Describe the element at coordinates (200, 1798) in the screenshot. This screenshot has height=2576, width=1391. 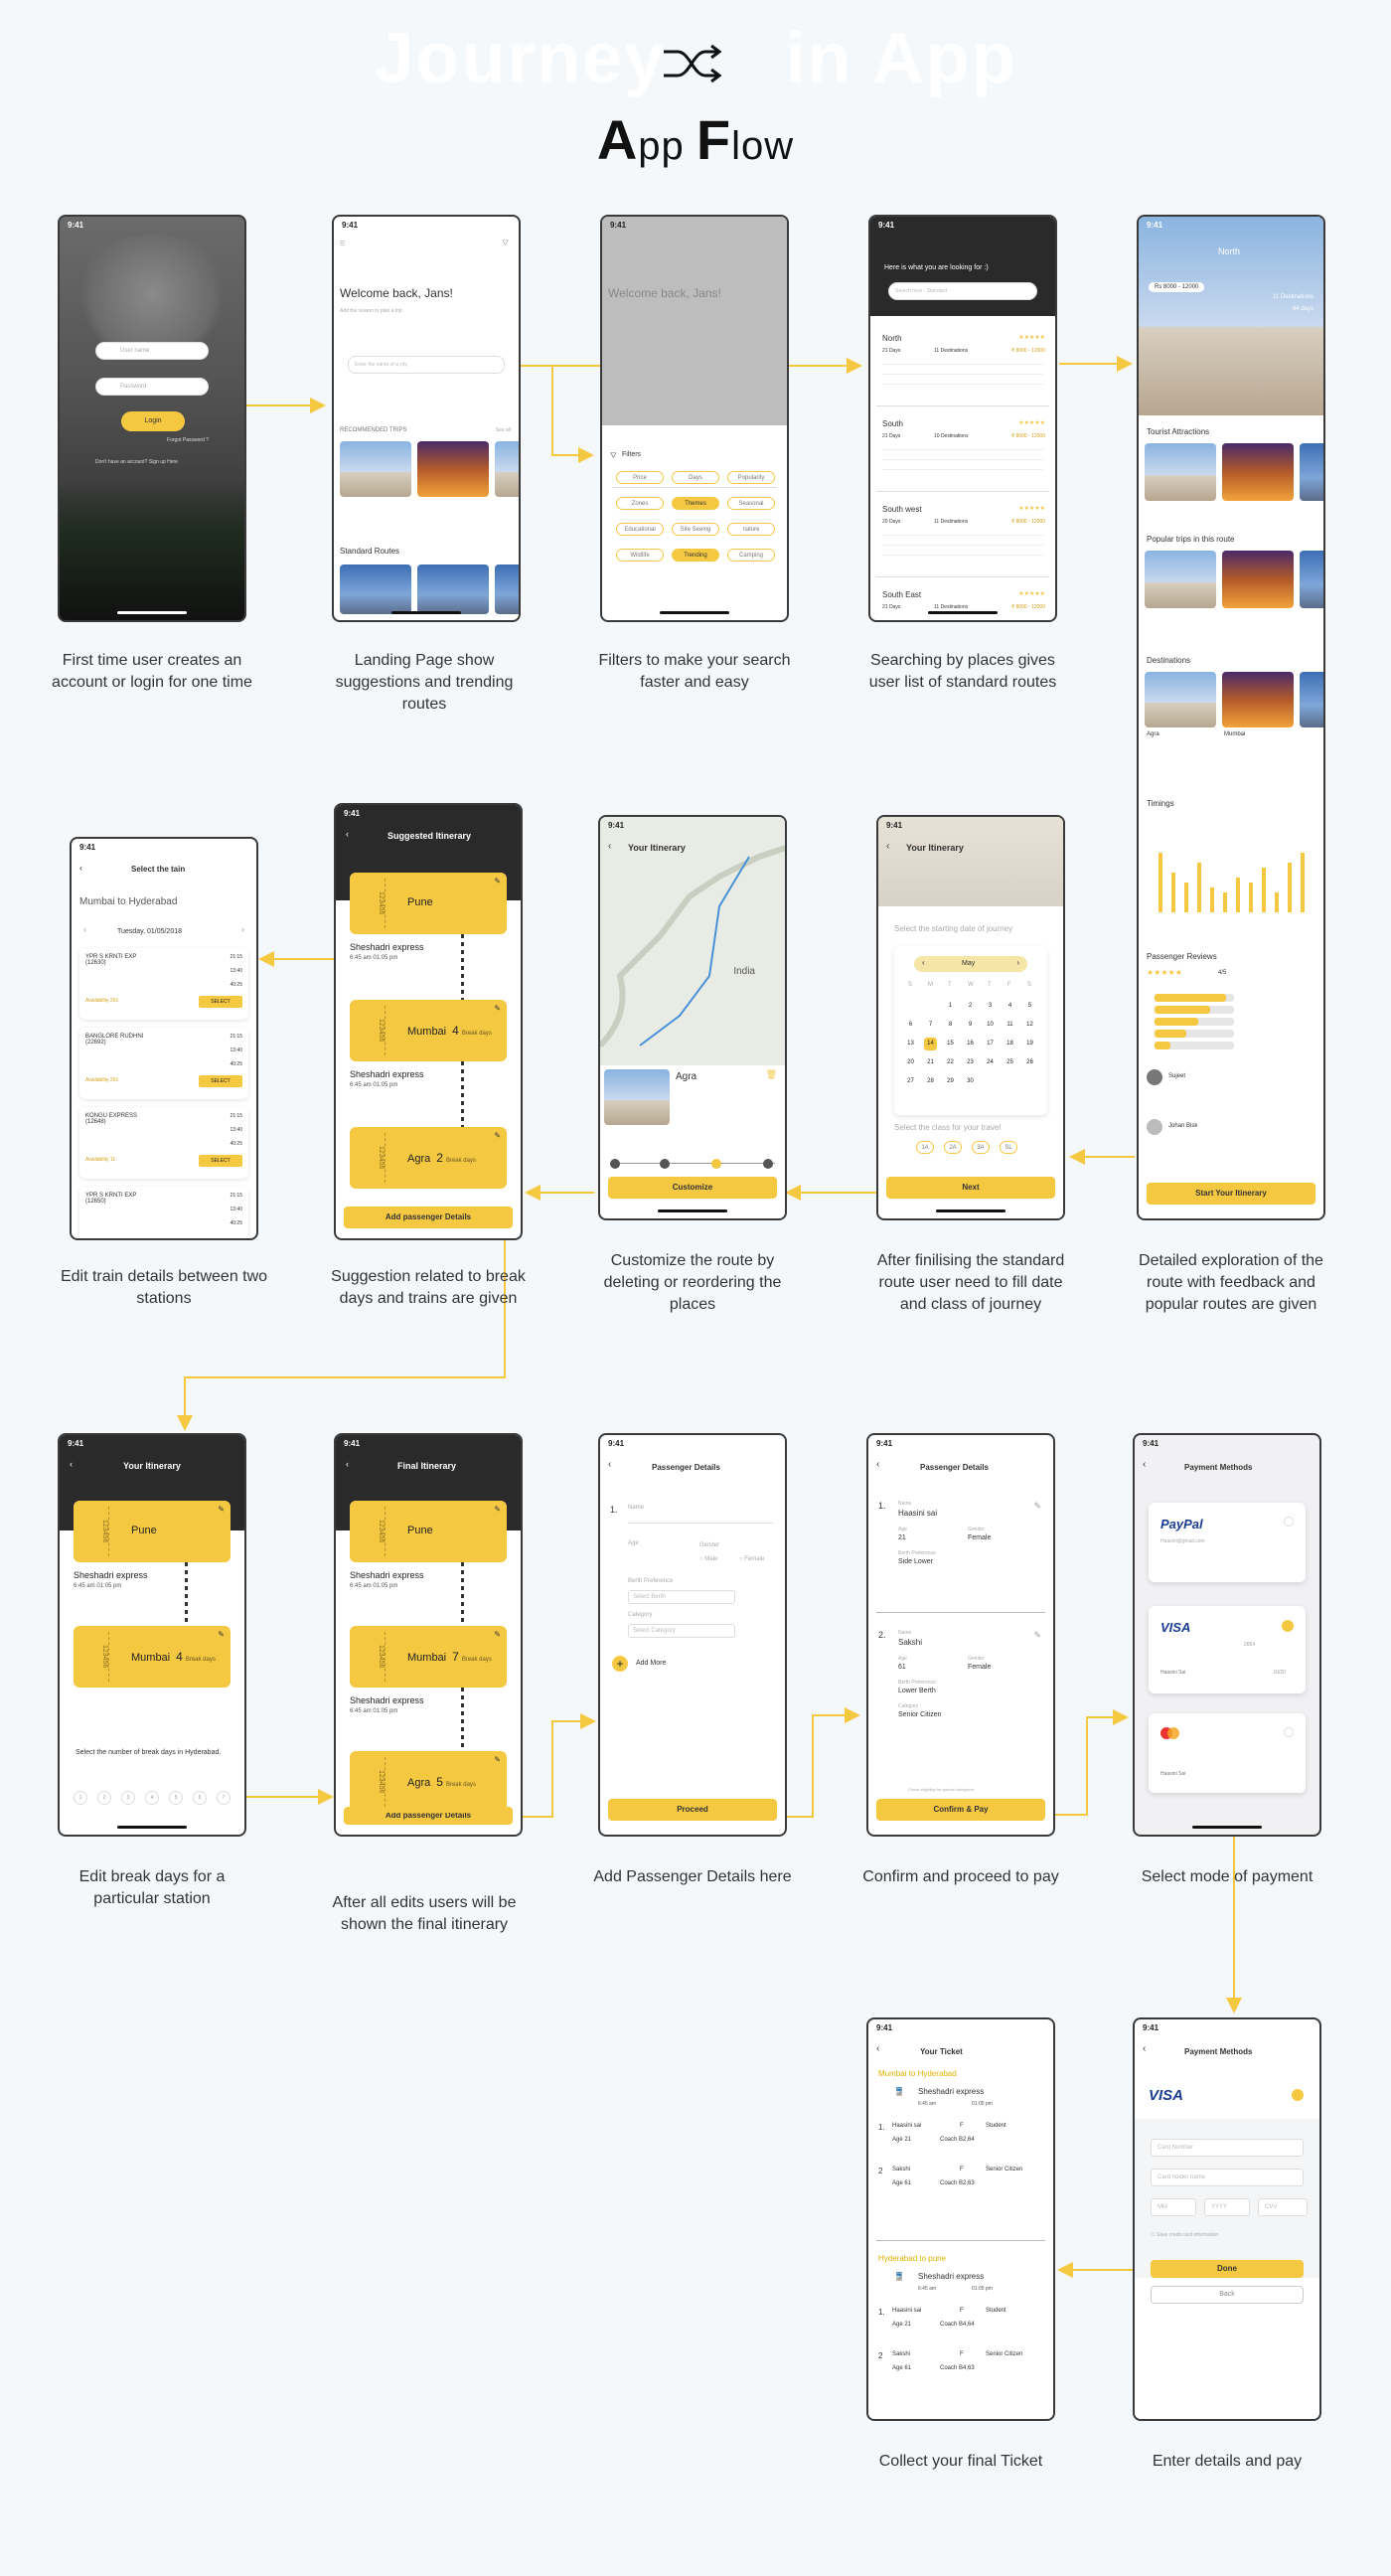
I see `break-day-option: 6` at that location.